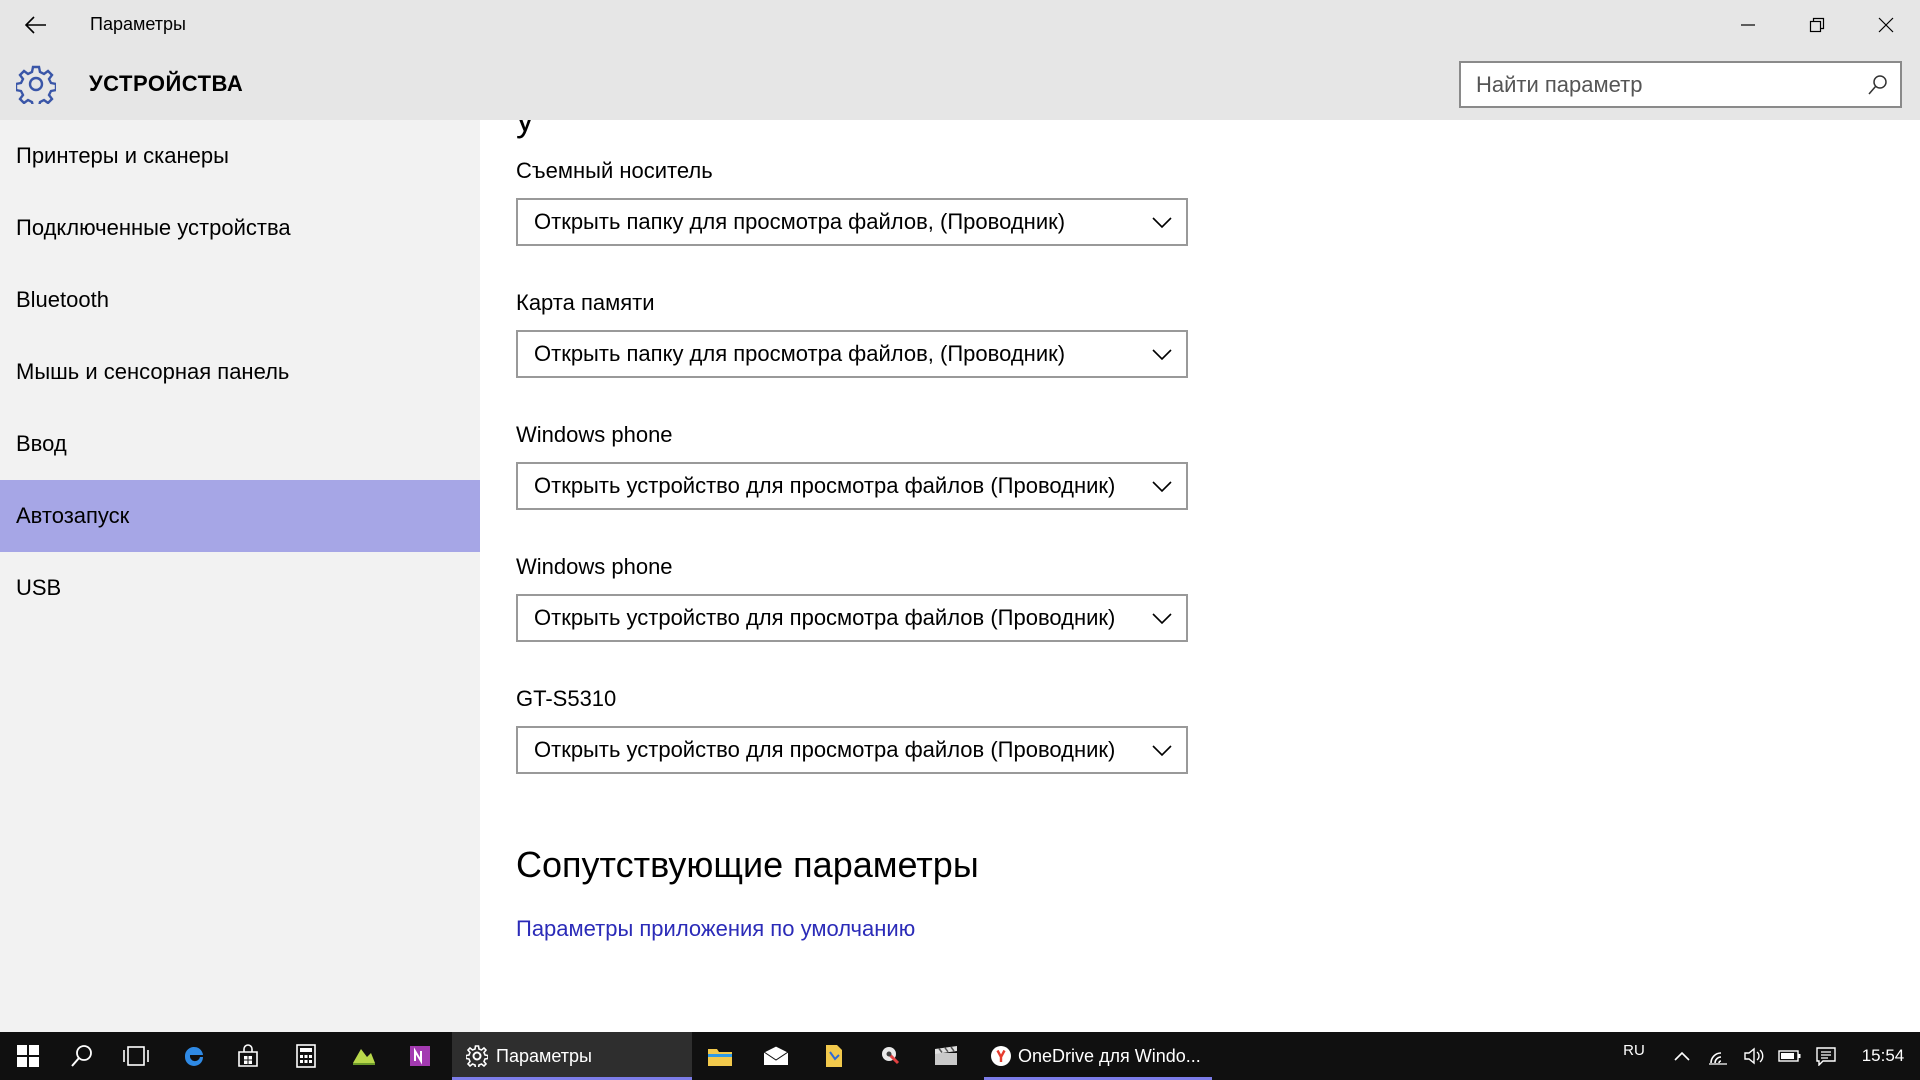 The height and width of the screenshot is (1080, 1920). Describe the element at coordinates (153, 227) in the screenshot. I see `sidebar-item-label: Подключенные устройства` at that location.